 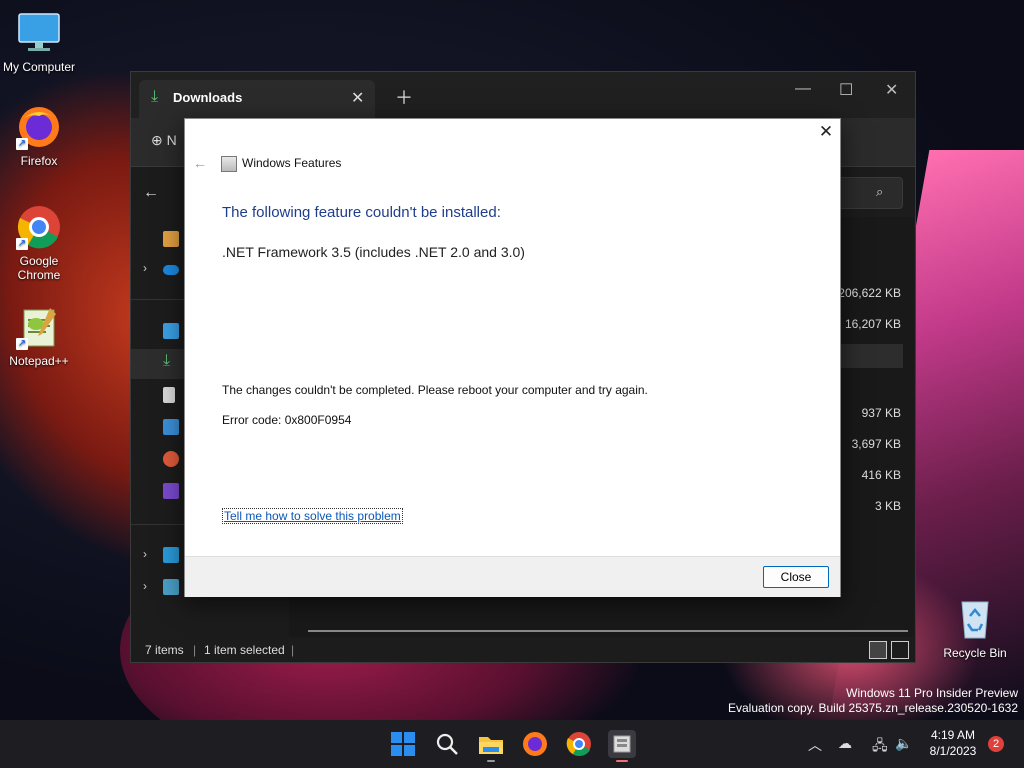 What do you see at coordinates (171, 427) in the screenshot?
I see `picture-icon` at bounding box center [171, 427].